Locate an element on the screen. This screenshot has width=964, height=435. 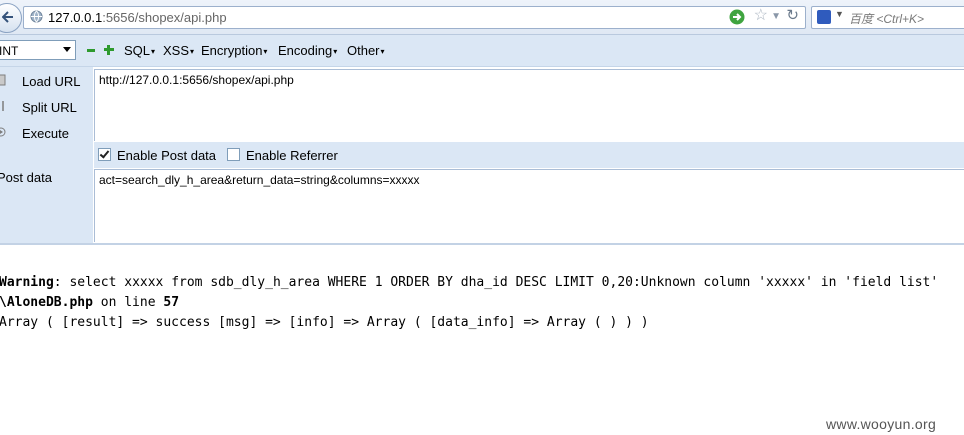
url-path: :5656/shopex/api.php is located at coordinates (164, 17).